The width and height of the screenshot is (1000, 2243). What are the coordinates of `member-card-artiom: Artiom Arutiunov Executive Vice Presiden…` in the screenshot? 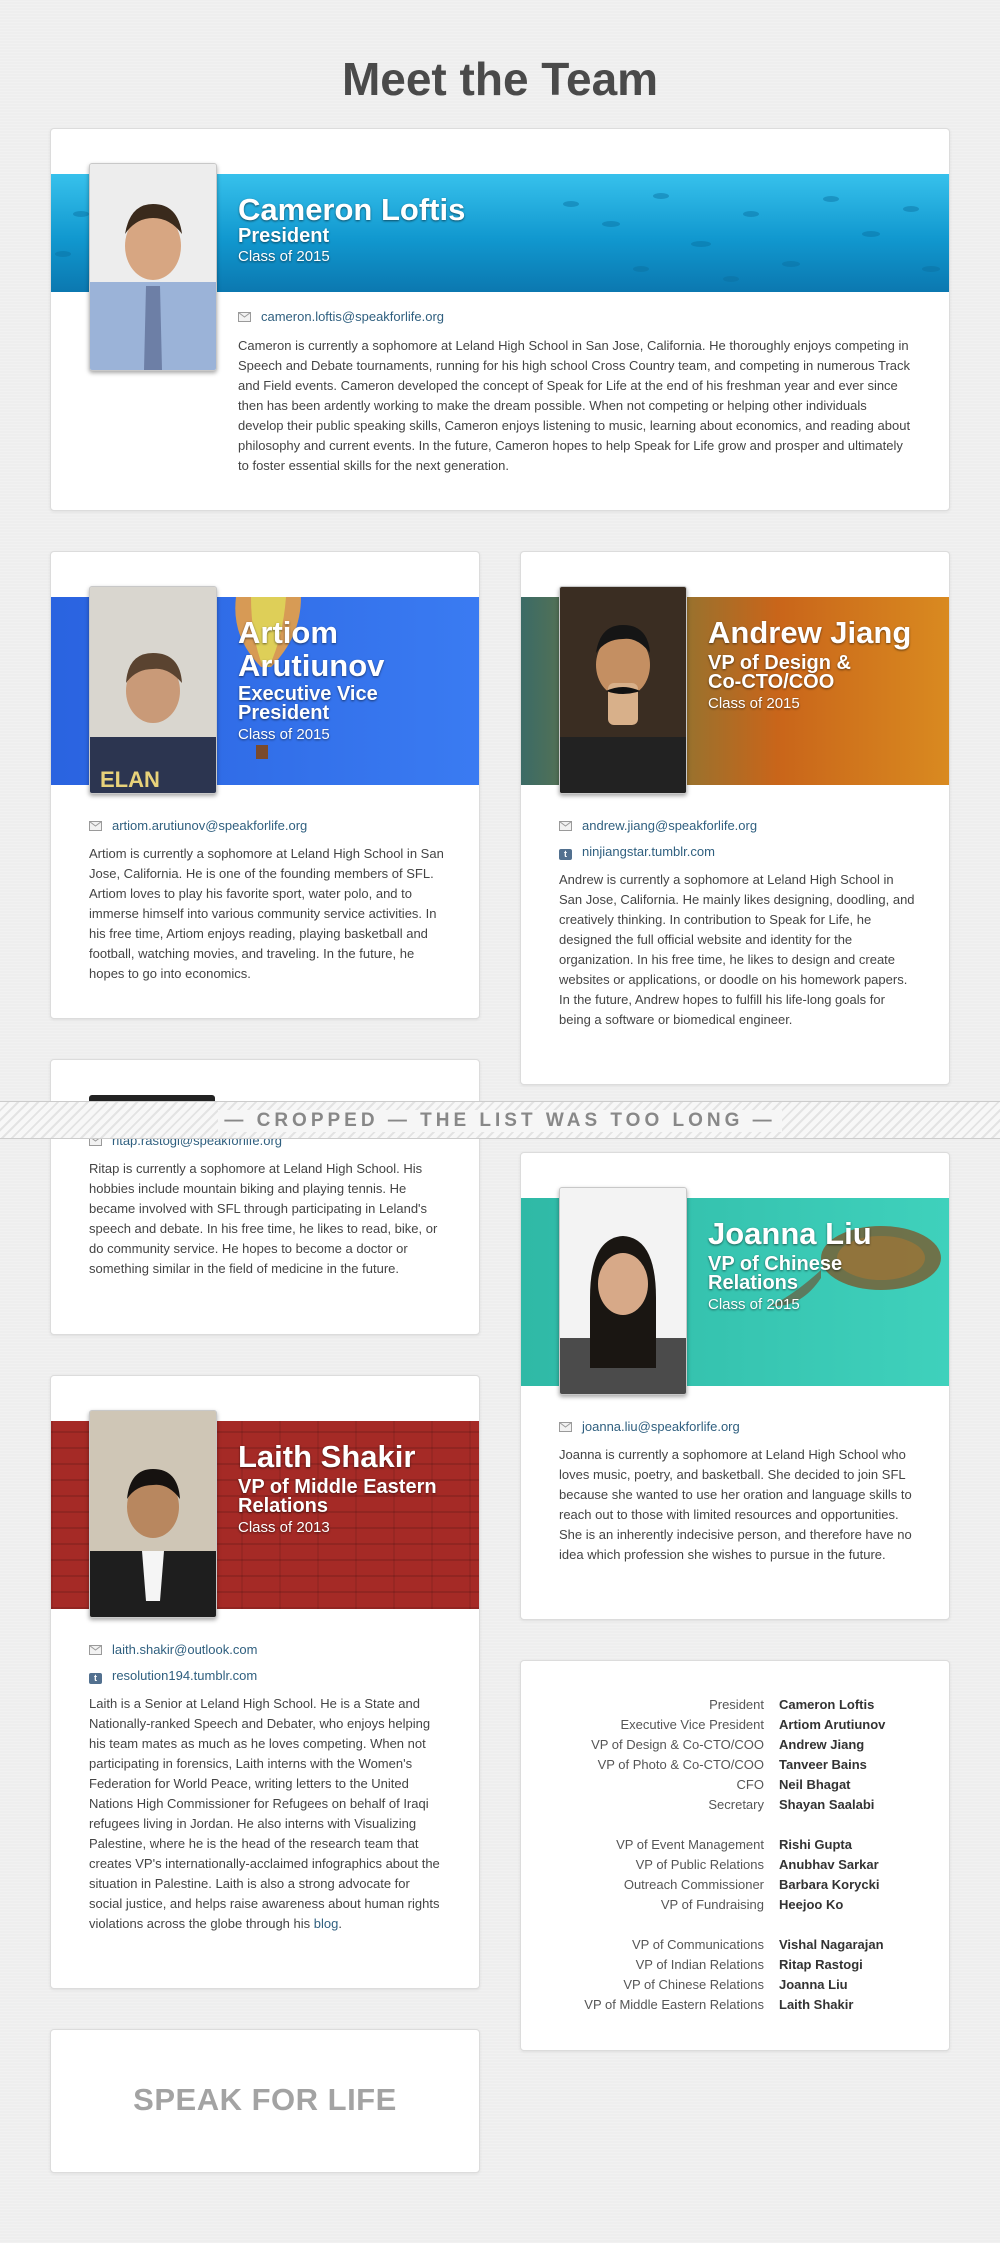 It's located at (265, 785).